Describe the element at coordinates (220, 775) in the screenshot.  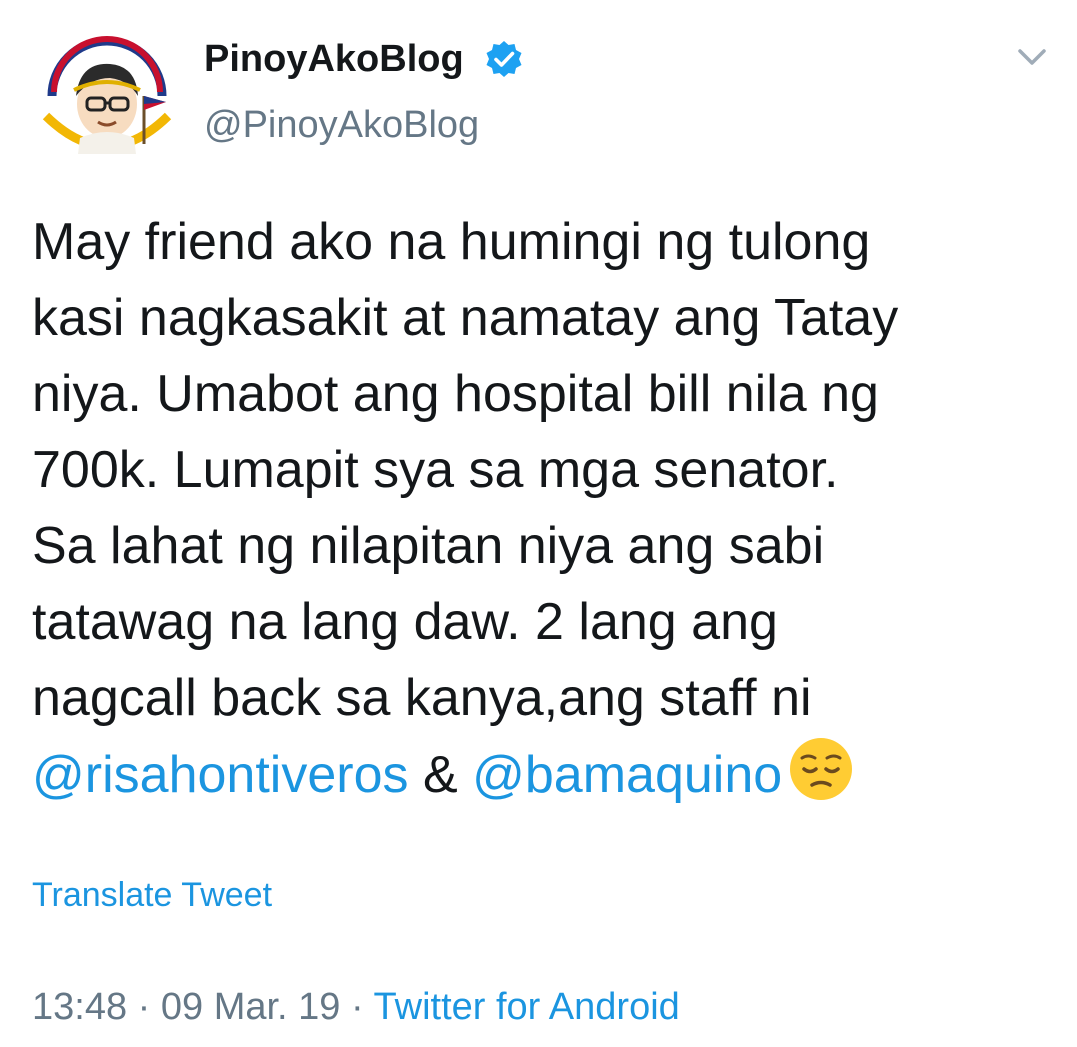
I see `mention-link-risahontiveros: @risahontiveros` at that location.